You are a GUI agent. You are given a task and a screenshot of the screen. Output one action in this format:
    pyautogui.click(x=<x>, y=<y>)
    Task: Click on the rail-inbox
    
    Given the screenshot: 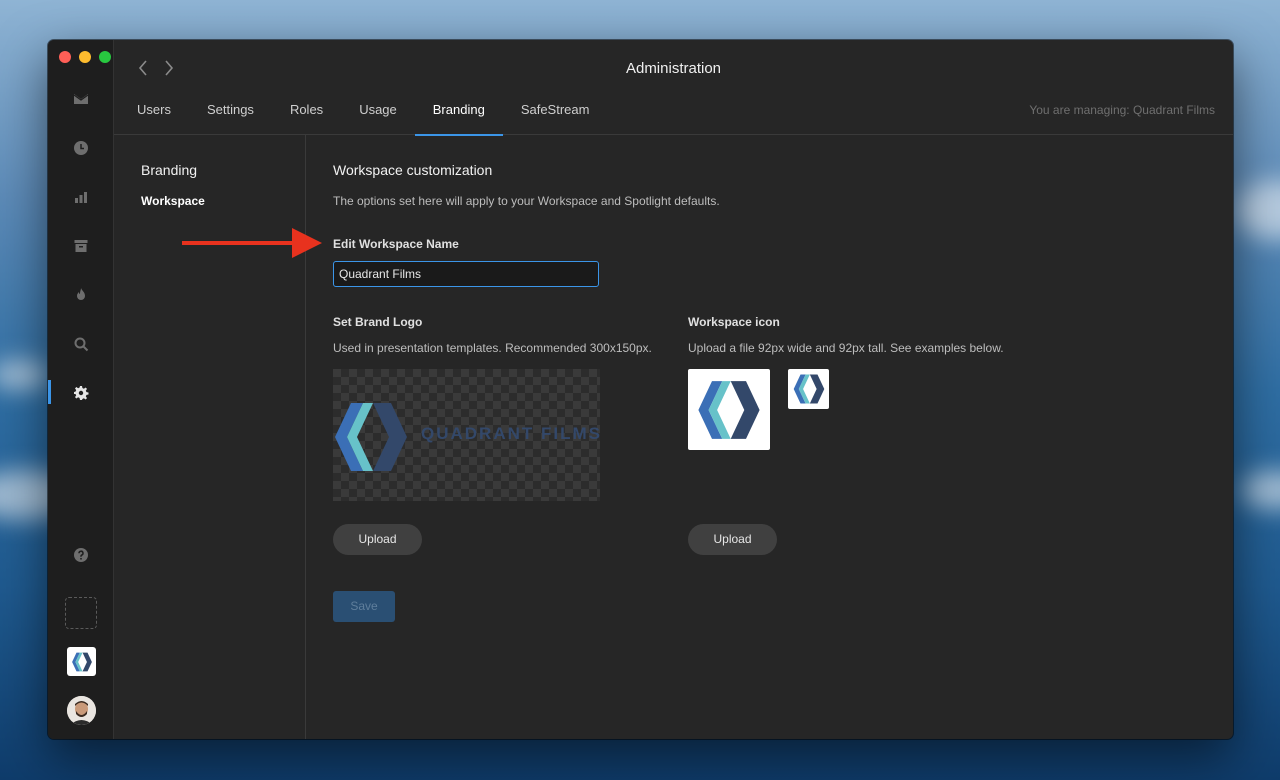 What is the action you would take?
    pyautogui.click(x=81, y=99)
    